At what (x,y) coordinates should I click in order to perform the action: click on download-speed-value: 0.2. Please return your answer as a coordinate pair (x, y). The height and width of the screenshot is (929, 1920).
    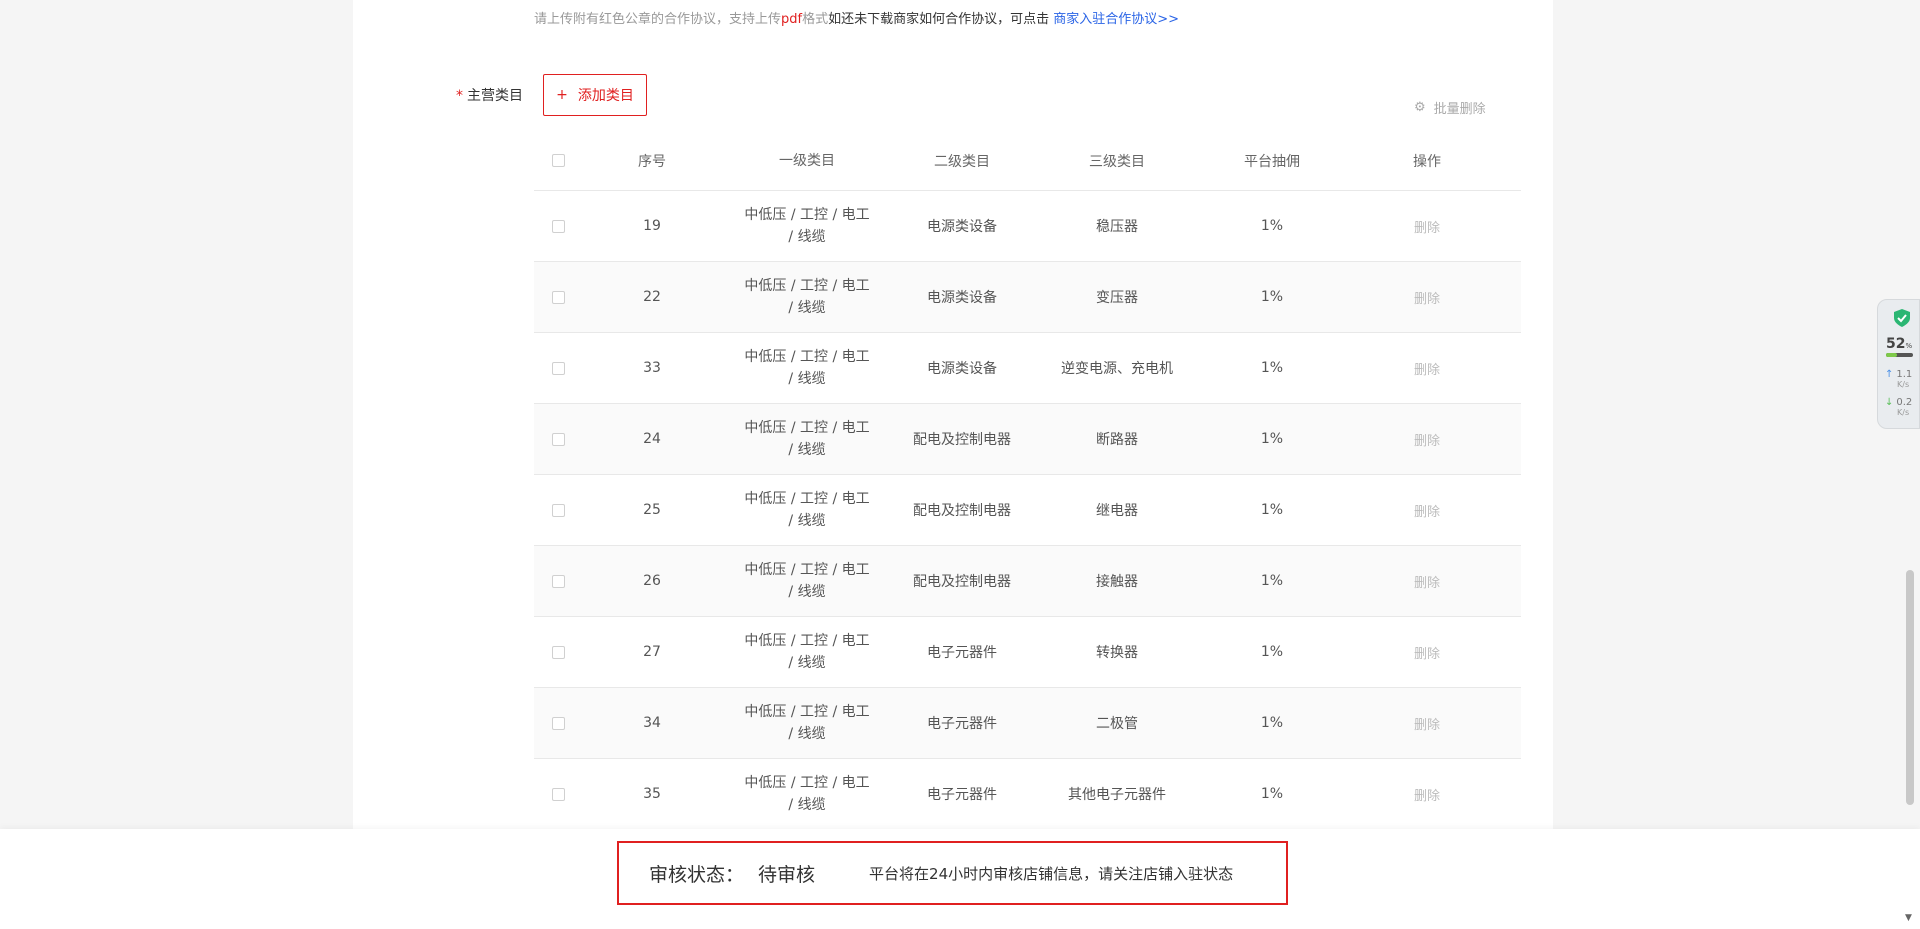
    Looking at the image, I should click on (1904, 402).